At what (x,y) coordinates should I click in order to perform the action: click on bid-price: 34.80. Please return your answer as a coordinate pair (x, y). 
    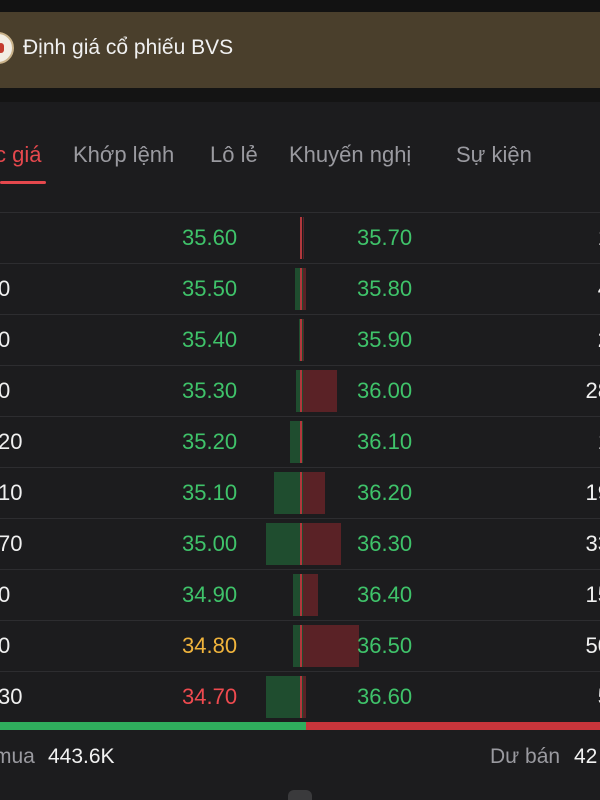
    Looking at the image, I should click on (210, 645).